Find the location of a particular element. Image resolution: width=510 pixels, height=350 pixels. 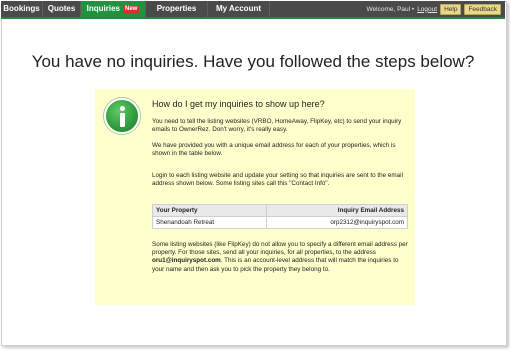

table-header-property: Your Property is located at coordinates (209, 210).